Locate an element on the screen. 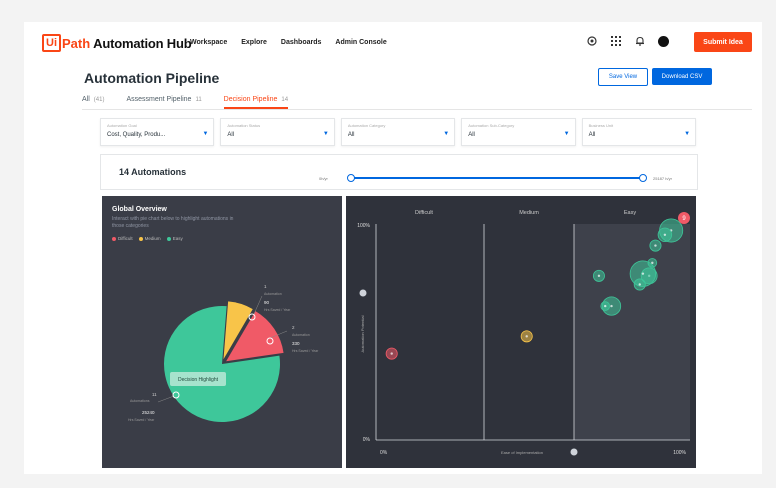 This screenshot has width=776, height=488. hours-range-slider is located at coordinates (497, 178).